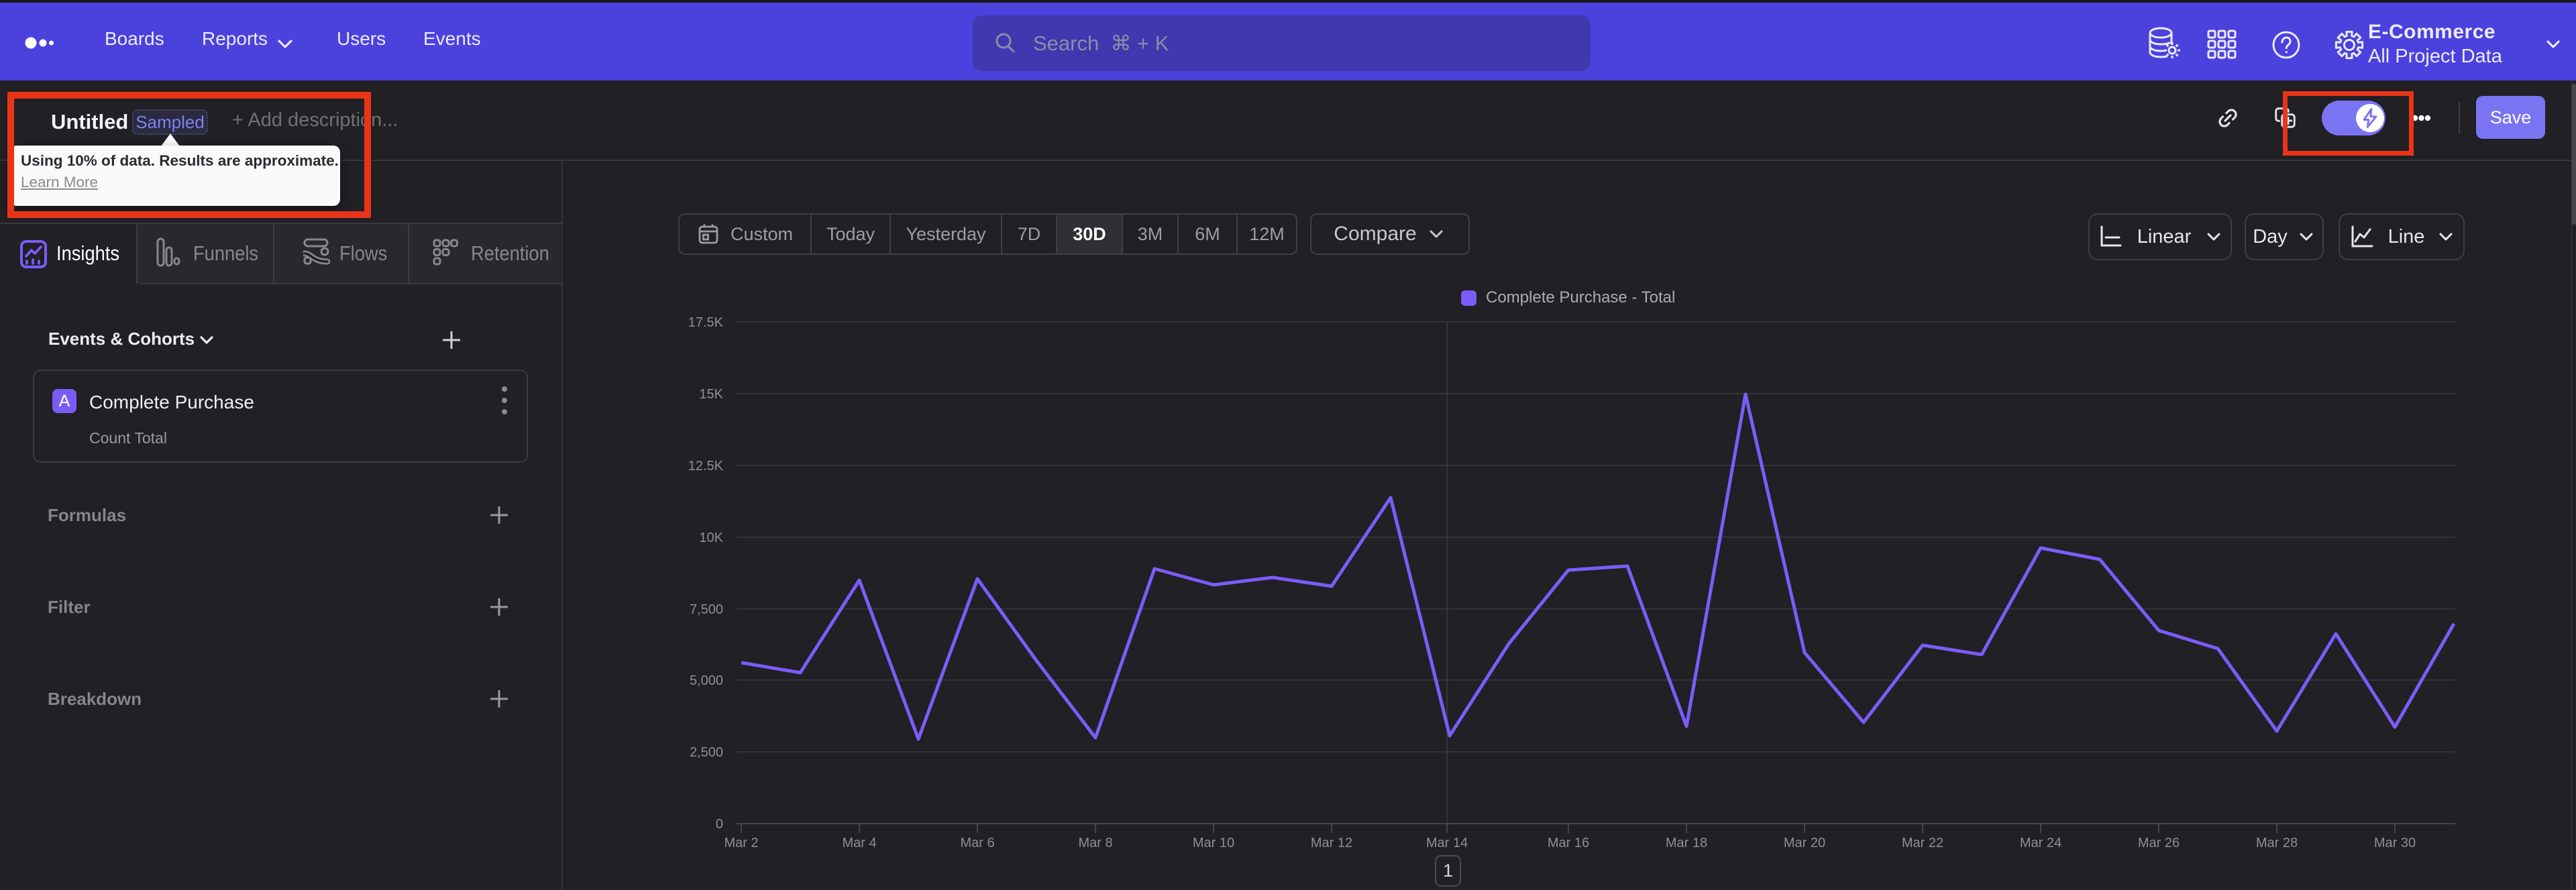 This screenshot has height=890, width=2576. Describe the element at coordinates (1686, 843) in the screenshot. I see `svg-text: Mar 18` at that location.